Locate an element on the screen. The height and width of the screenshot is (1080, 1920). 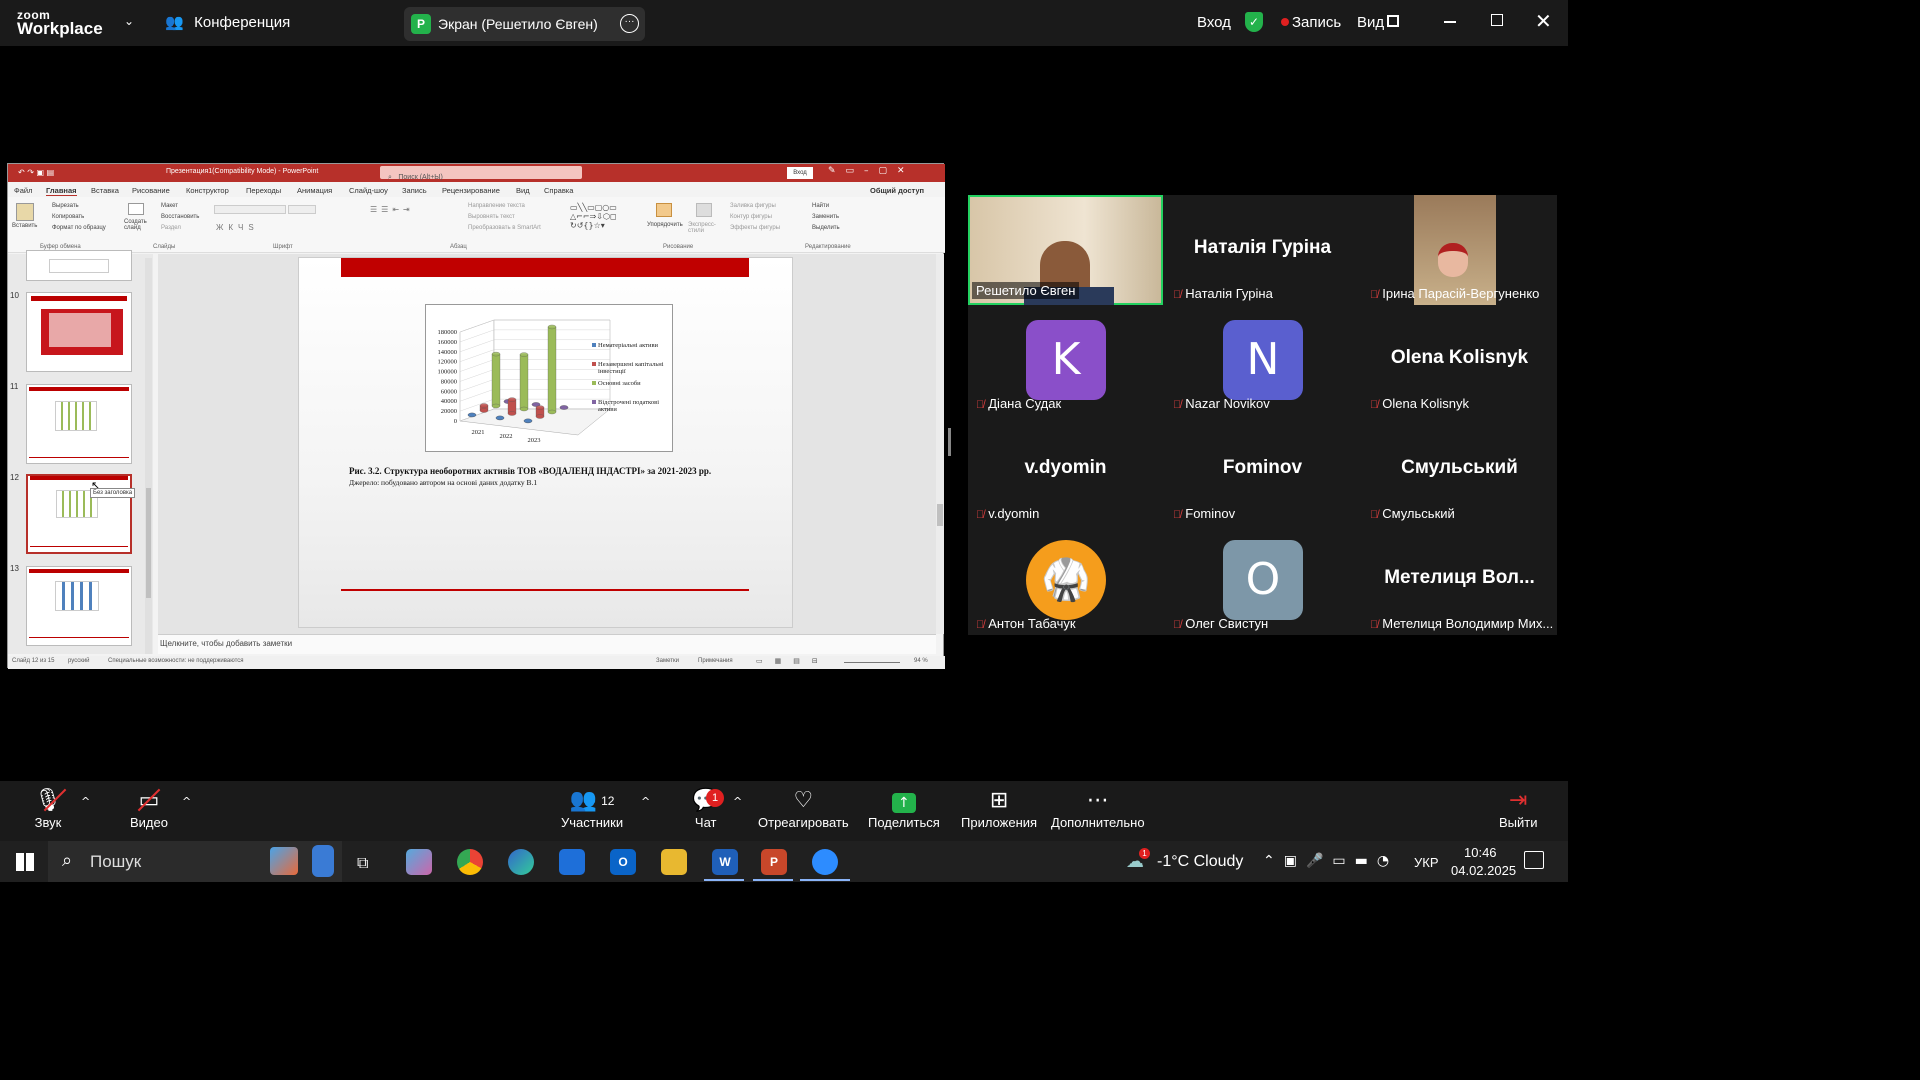
ppt-signin-button: Вход is located at coordinates (800, 173).